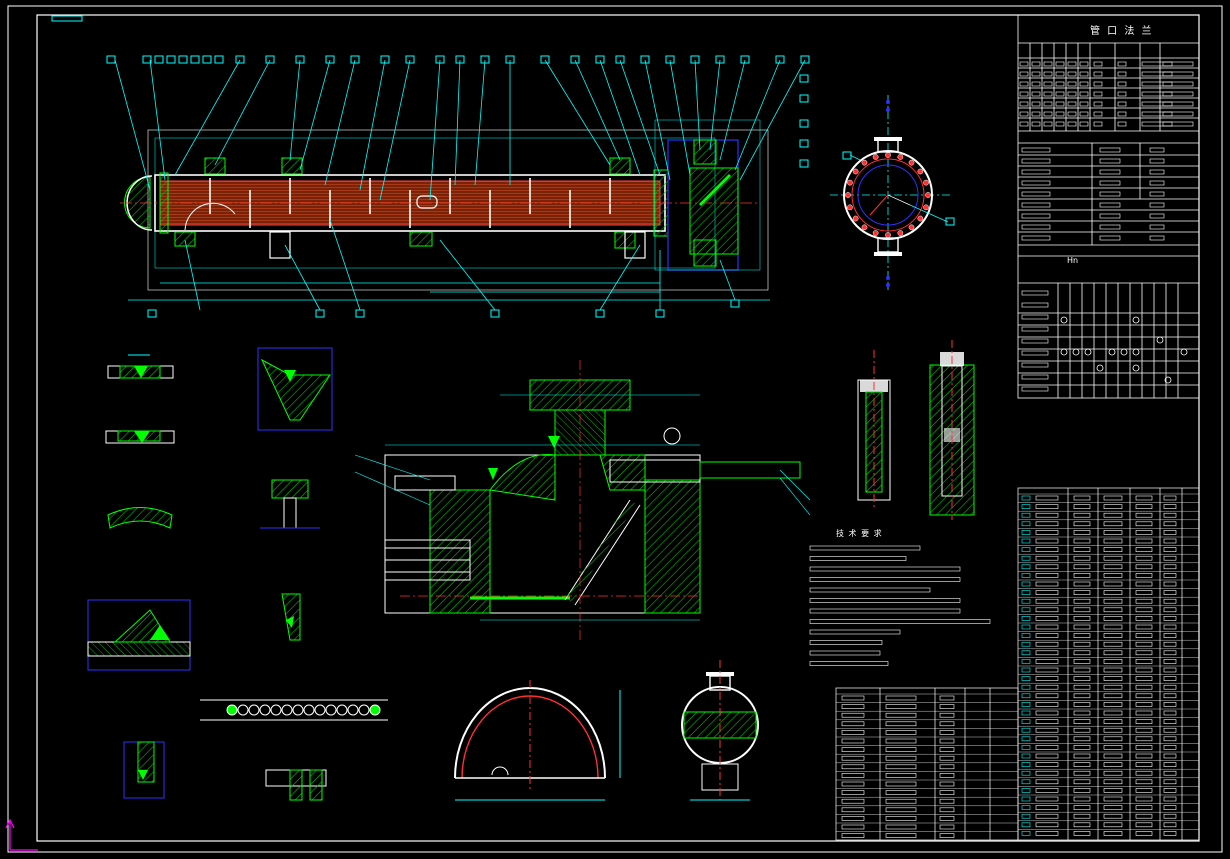 The height and width of the screenshot is (859, 1230). I want to click on detail-lip, so click(291, 617).